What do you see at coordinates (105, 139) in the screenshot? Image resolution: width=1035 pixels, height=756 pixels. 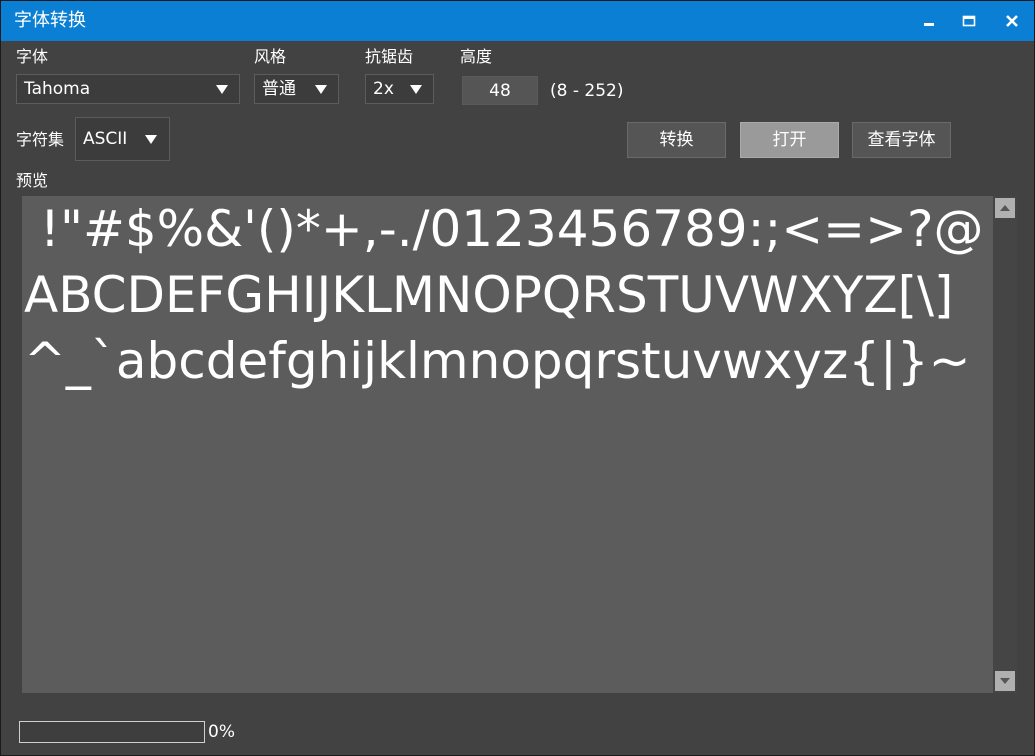 I see `charset-select-value: ASCII` at bounding box center [105, 139].